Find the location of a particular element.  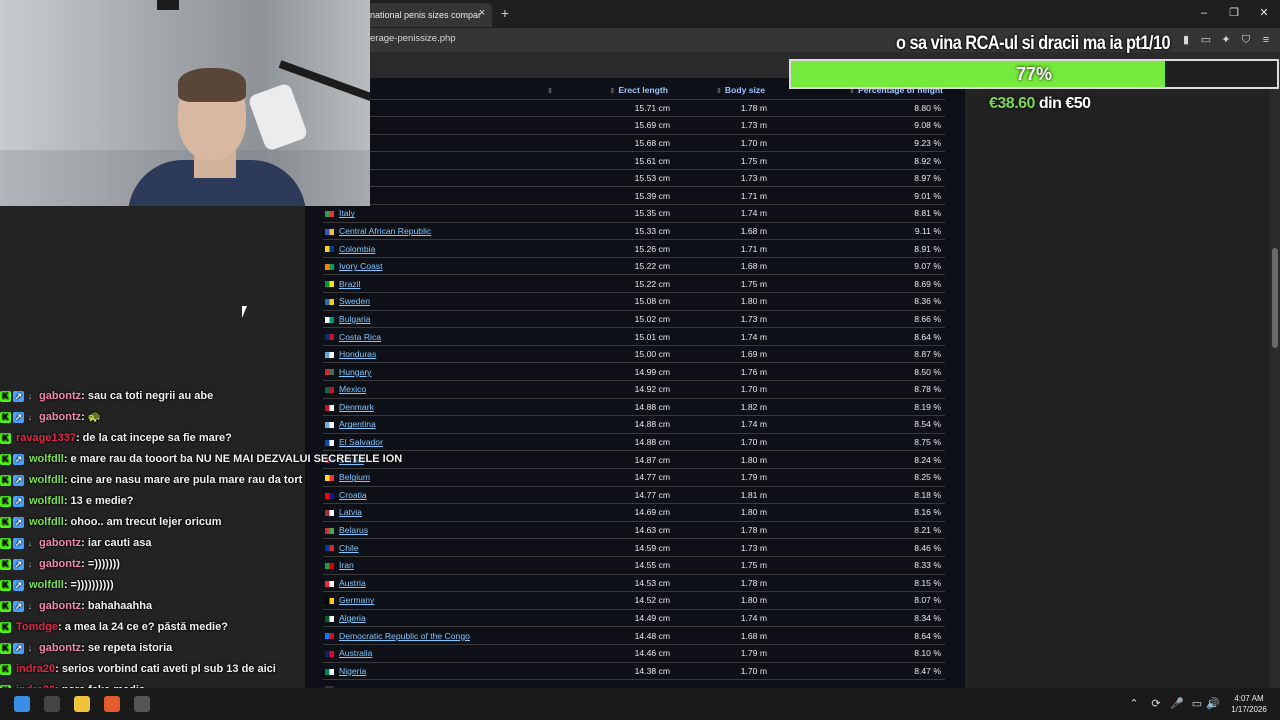

country-link: Honduras is located at coordinates (357, 354).